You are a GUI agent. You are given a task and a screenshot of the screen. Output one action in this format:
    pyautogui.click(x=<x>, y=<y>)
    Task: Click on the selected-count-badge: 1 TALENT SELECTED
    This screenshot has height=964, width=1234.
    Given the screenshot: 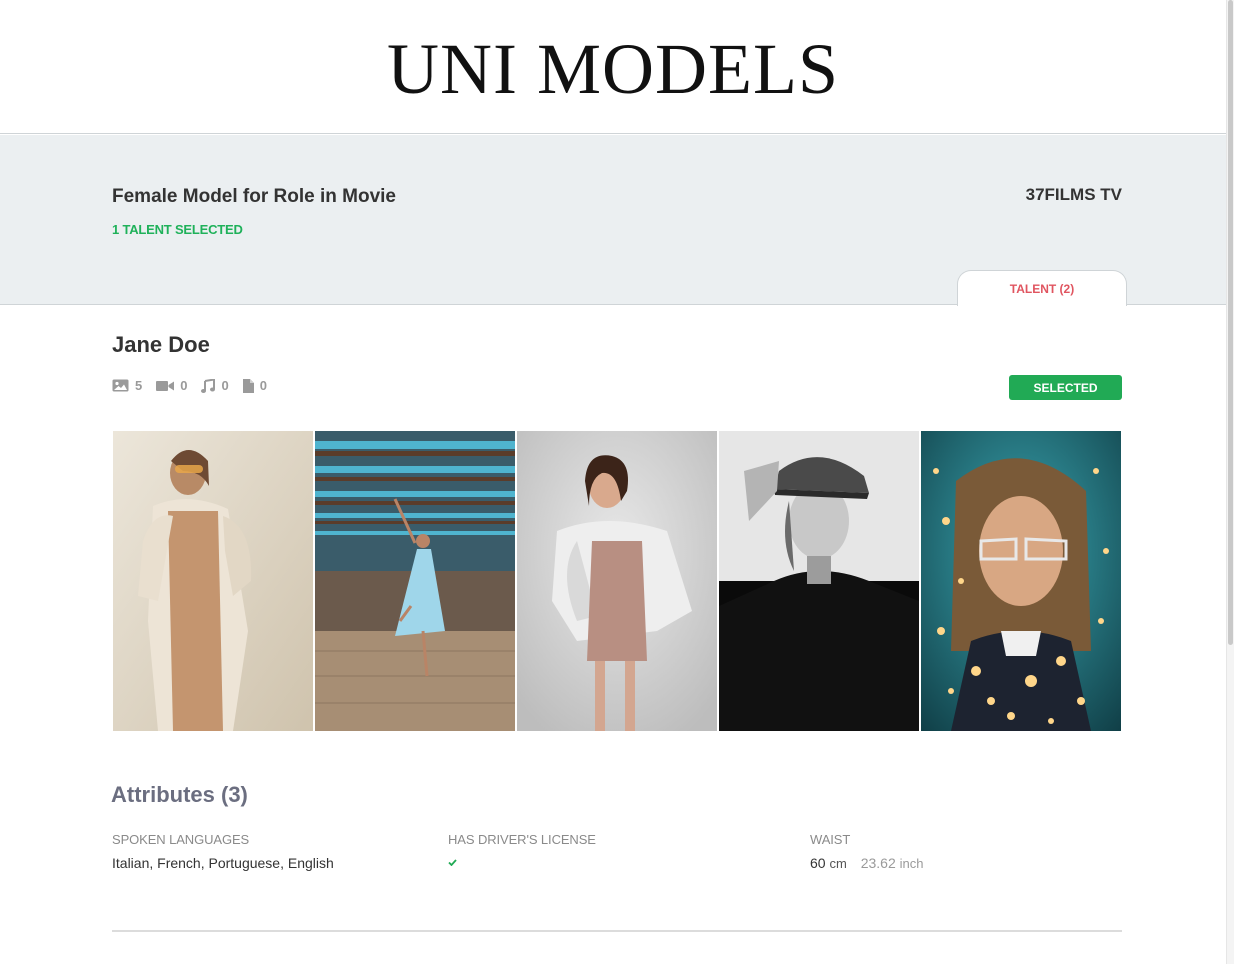 What is the action you would take?
    pyautogui.click(x=177, y=229)
    